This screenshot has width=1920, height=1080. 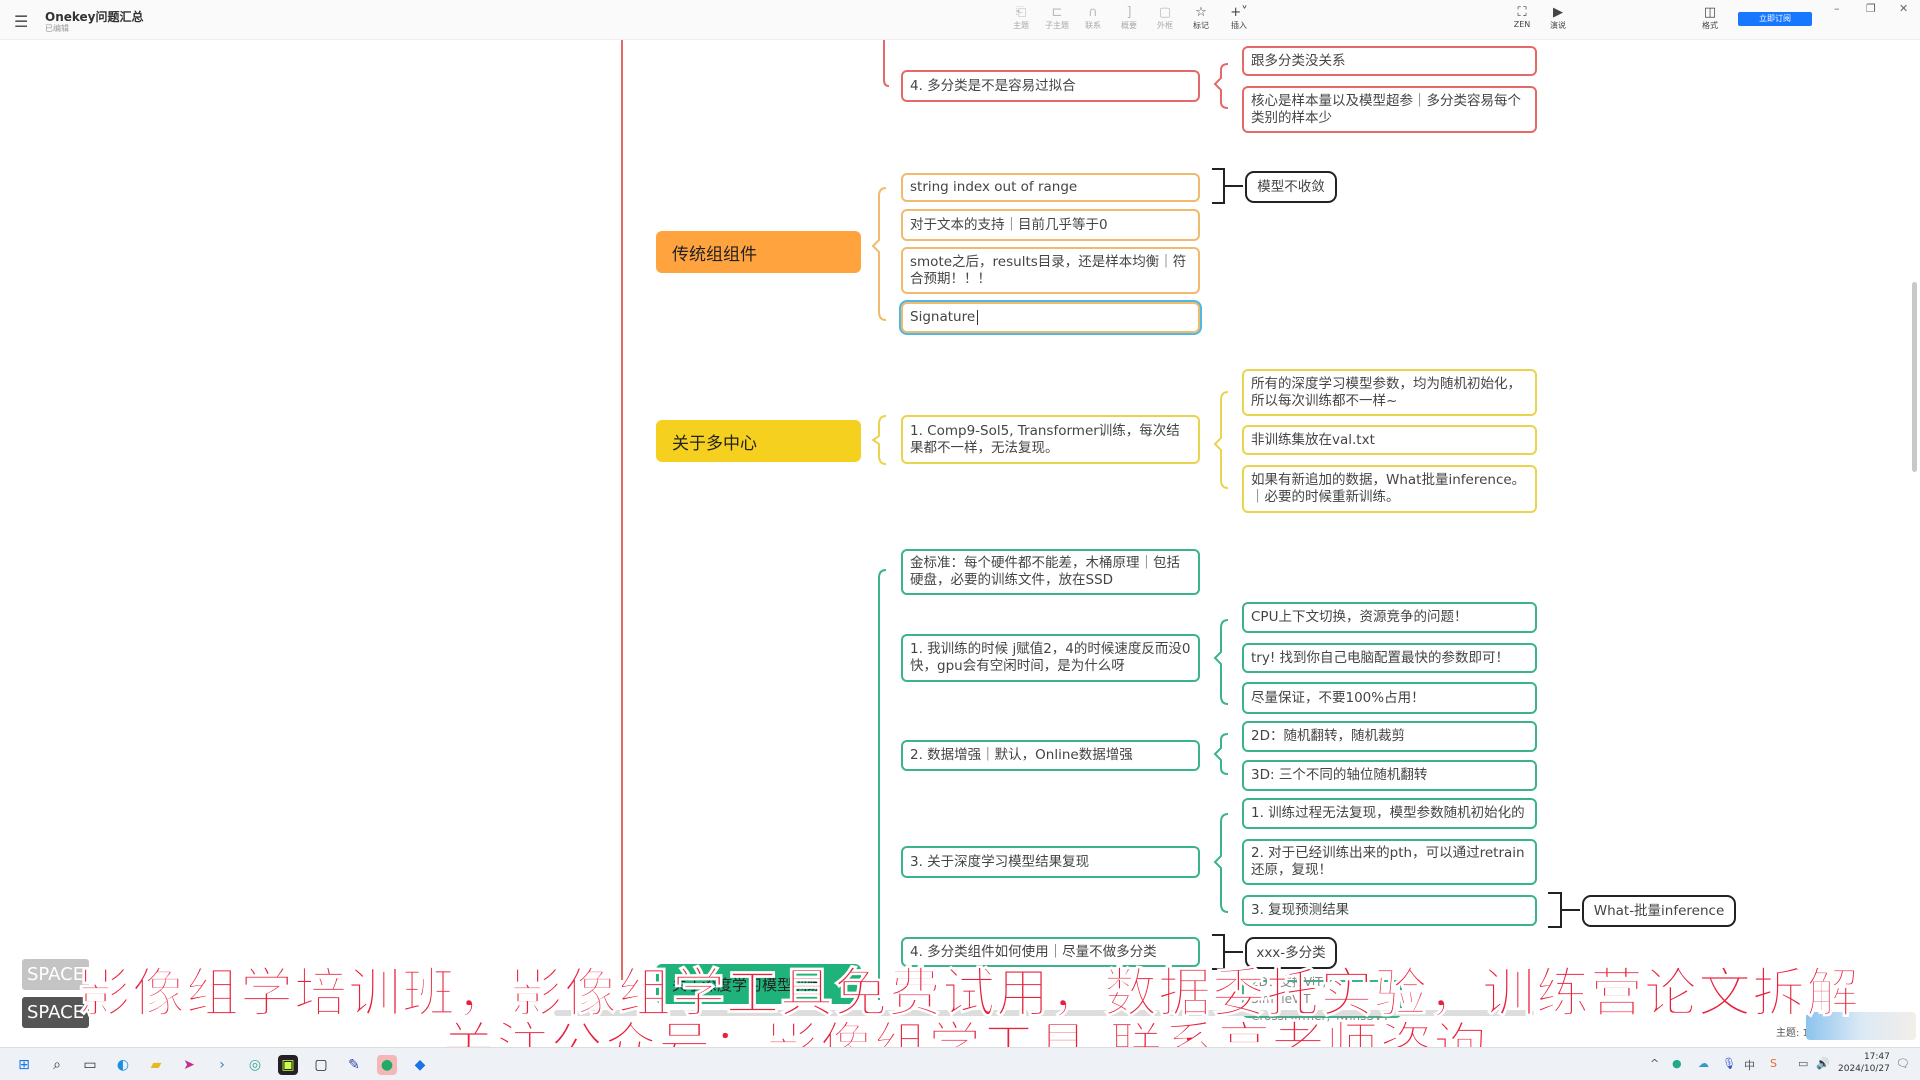 I want to click on topic-green-l3: try! 找到你自己电脑配置最快的参数即可！, so click(x=1389, y=658).